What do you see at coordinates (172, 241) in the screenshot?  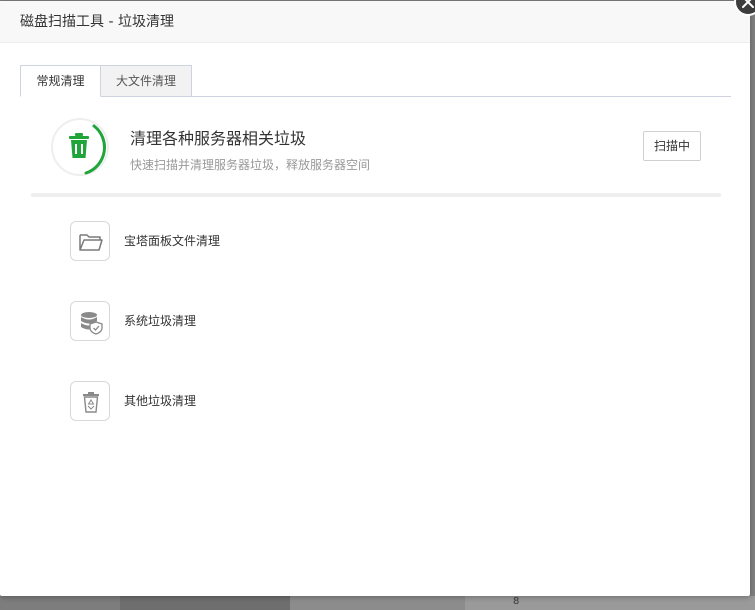 I see `item-label: 宝塔面板文件清理` at bounding box center [172, 241].